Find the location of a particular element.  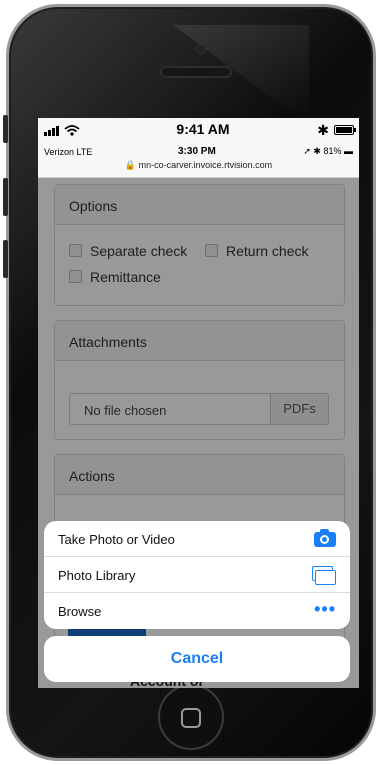

lock-icon: 🔒 is located at coordinates (130, 165).